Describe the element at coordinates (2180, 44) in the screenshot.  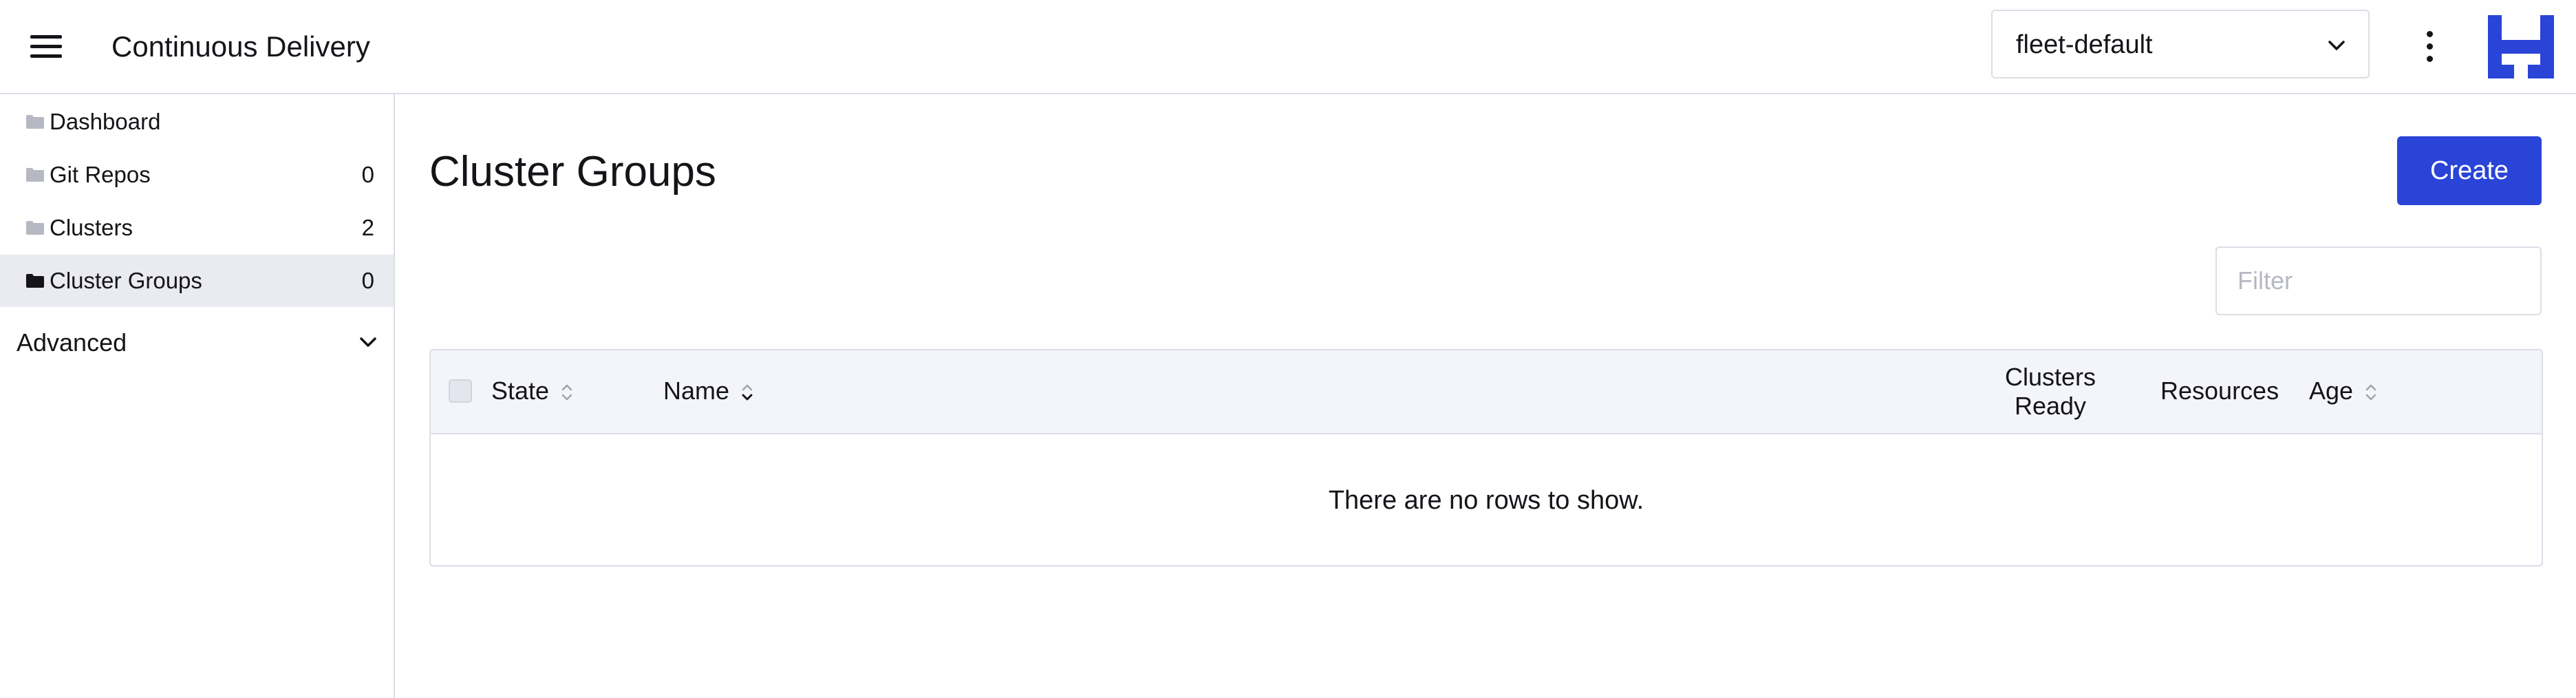
I see `namespace-select: fleet-default` at that location.